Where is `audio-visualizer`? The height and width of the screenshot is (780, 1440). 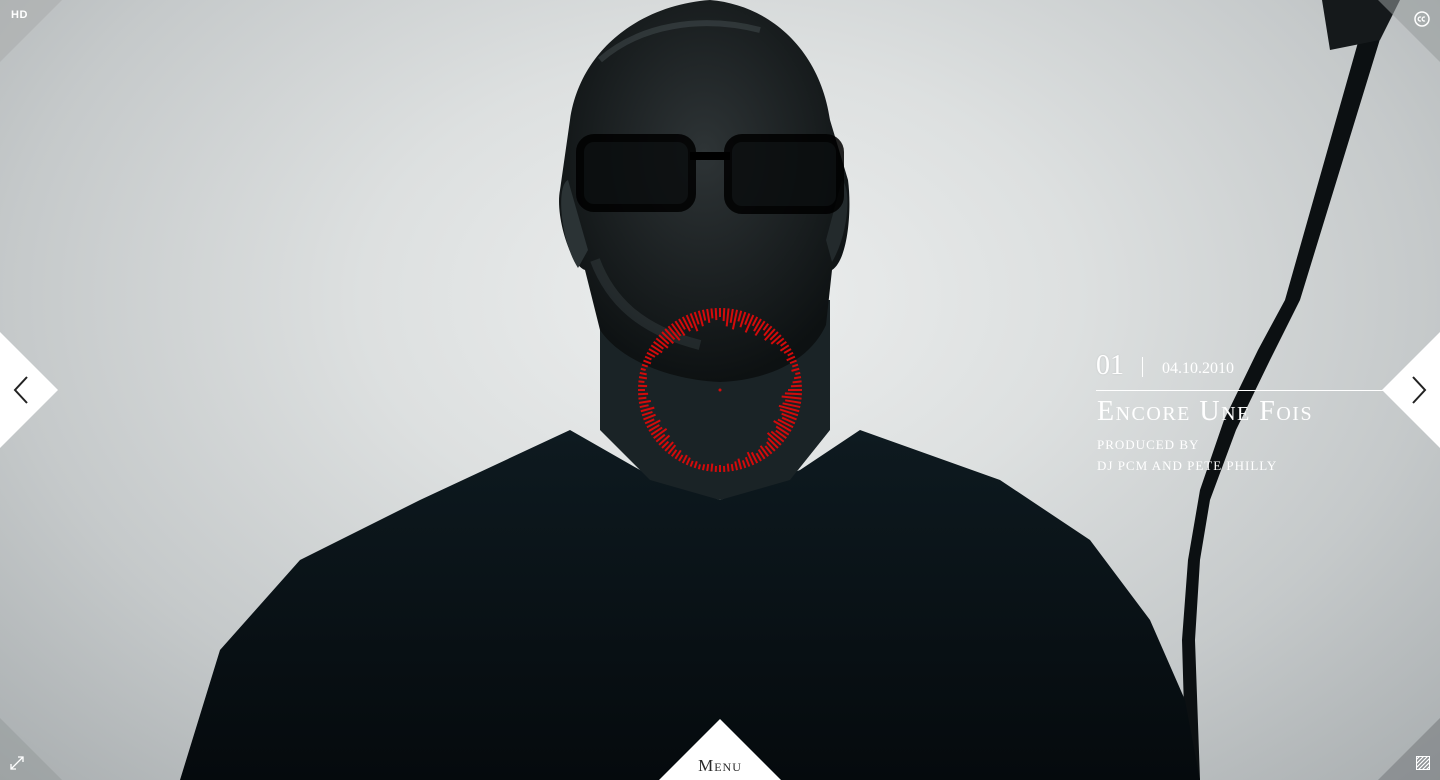
audio-visualizer is located at coordinates (720, 390).